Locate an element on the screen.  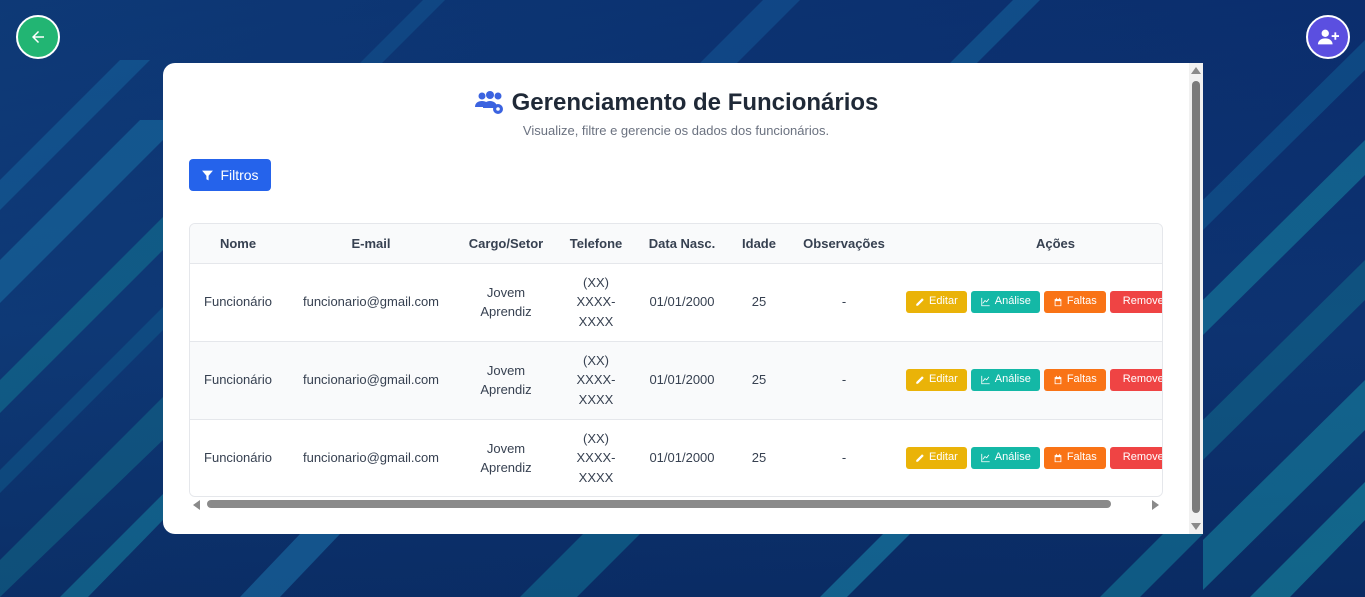
user-plus-icon is located at coordinates (1328, 37).